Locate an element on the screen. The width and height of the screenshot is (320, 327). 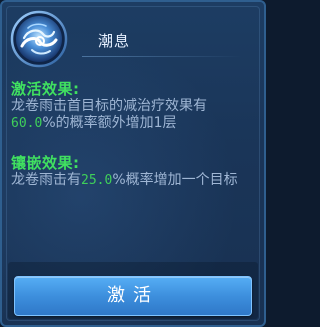
activation-effect-title: 激活效果: is located at coordinates (45, 89).